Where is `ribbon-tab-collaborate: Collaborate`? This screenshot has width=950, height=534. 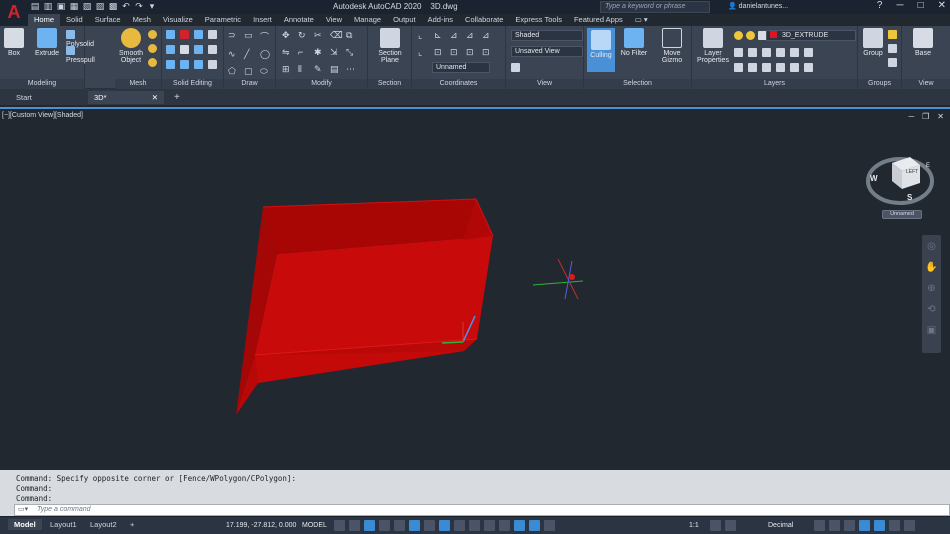
ribbon-tab-collaborate: Collaborate is located at coordinates (484, 20).